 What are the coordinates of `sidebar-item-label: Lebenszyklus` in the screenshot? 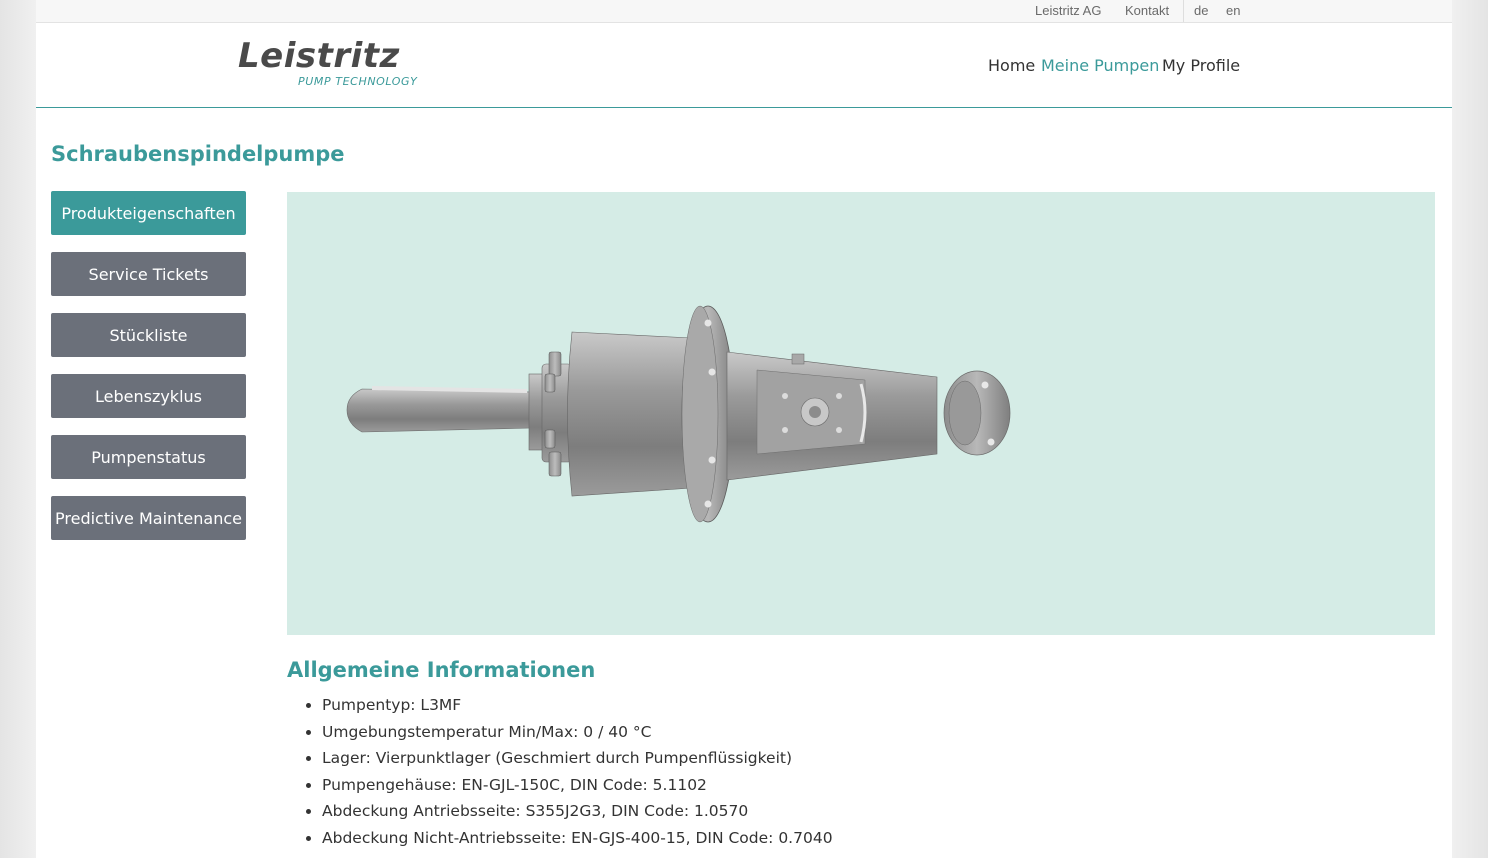 It's located at (148, 396).